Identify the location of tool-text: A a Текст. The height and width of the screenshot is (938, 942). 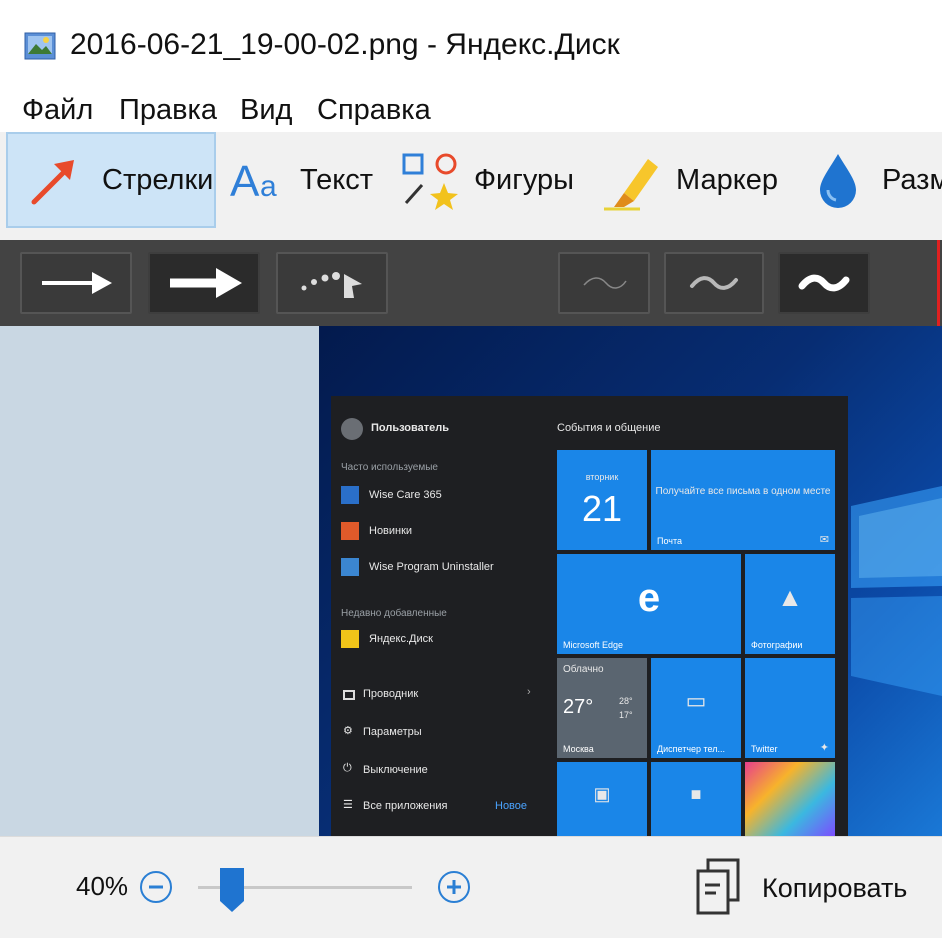
(308, 180).